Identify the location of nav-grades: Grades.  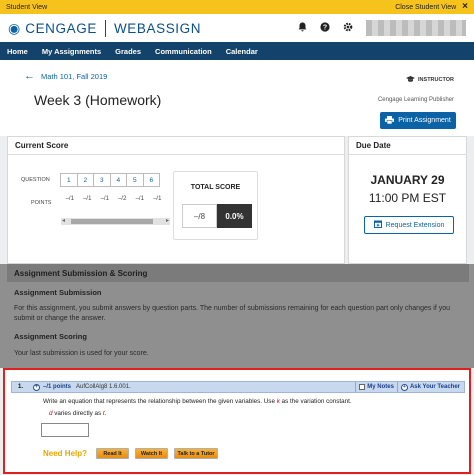
(128, 51).